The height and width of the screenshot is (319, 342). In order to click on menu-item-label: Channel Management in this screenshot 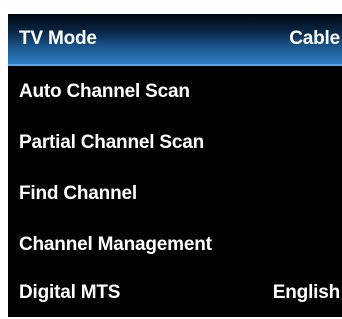, I will do `click(115, 244)`.